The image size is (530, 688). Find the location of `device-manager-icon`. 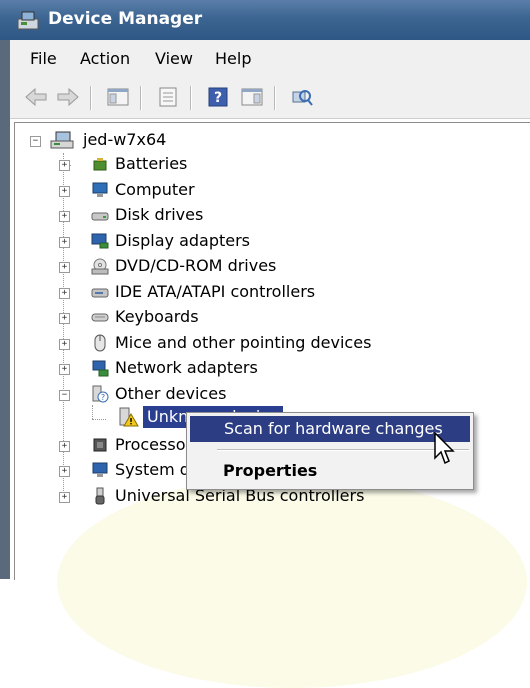

device-manager-icon is located at coordinates (28, 20).